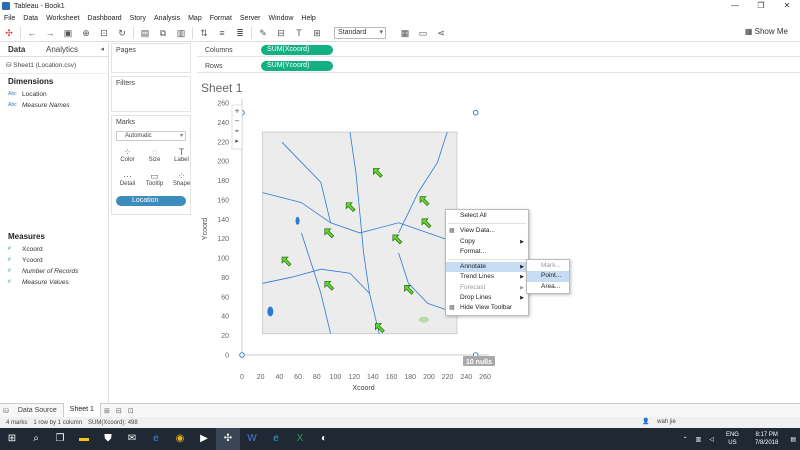 The width and height of the screenshot is (800, 450). What do you see at coordinates (119, 411) in the screenshot?
I see `new-dashboard-icon: ⊟` at bounding box center [119, 411].